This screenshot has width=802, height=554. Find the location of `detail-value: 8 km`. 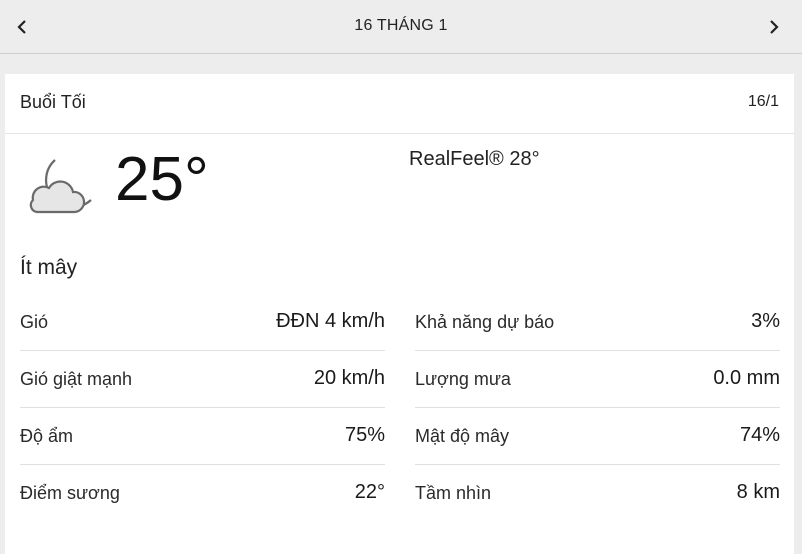

detail-value: 8 km is located at coordinates (758, 492).